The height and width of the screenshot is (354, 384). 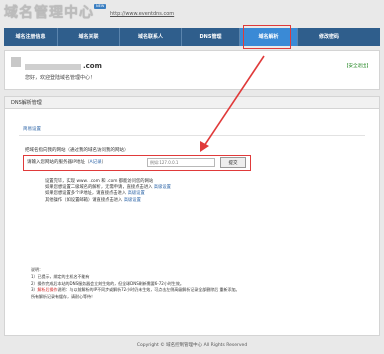 I want to click on header: 域名管理中心 NEW http://www.eventdns.com, so click(x=192, y=12).